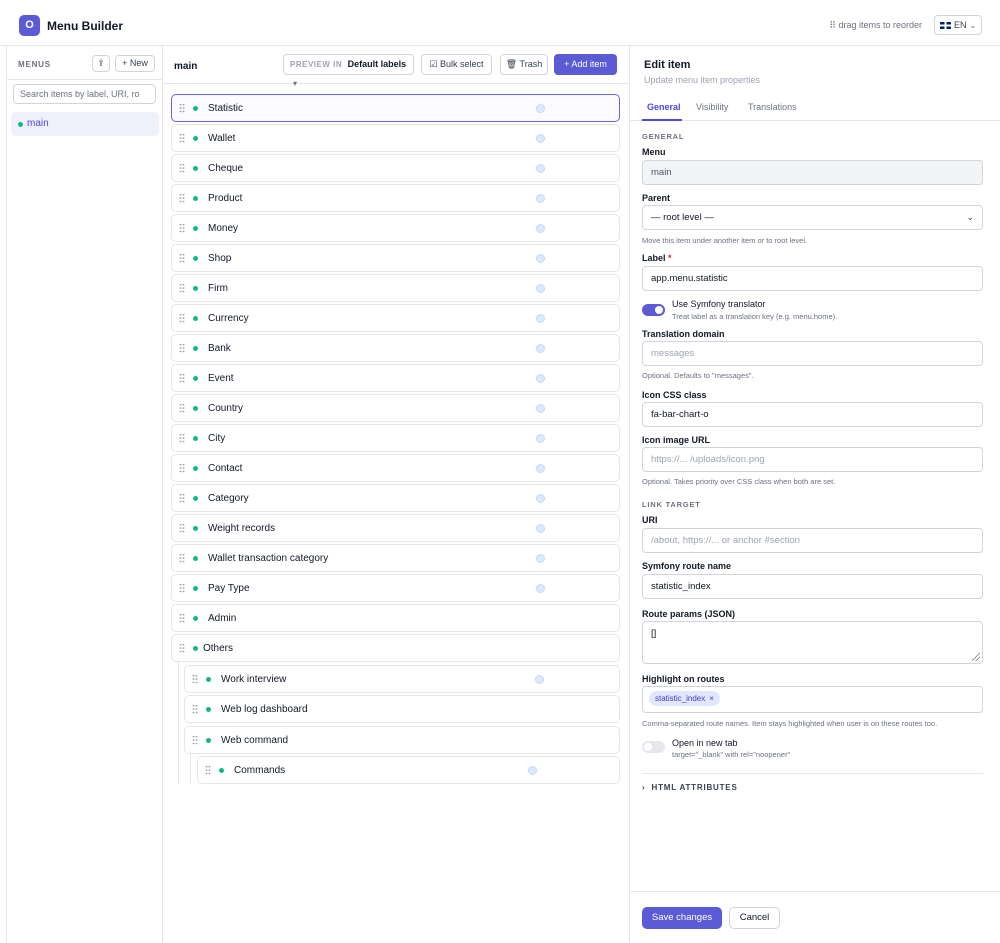 This screenshot has height=943, width=1000. What do you see at coordinates (812, 586) in the screenshot?
I see `route-input: statistic_index` at bounding box center [812, 586].